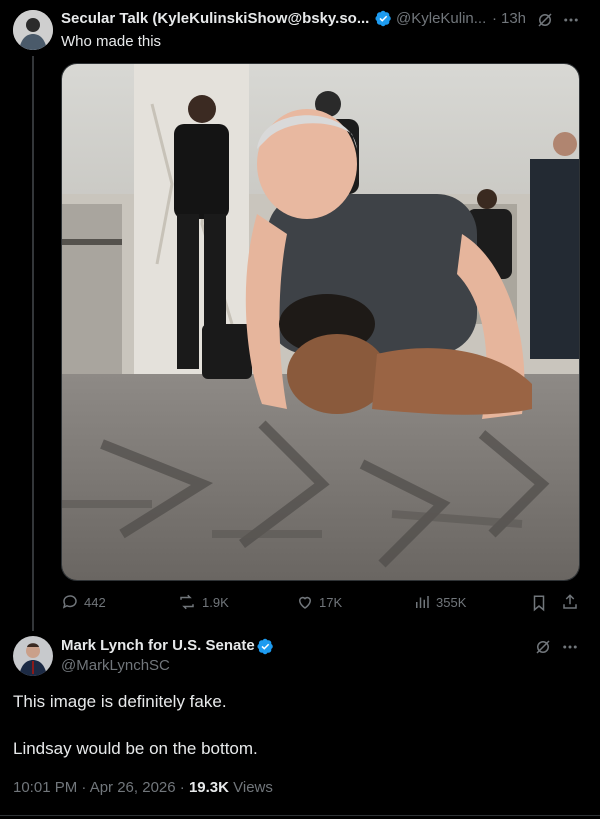  Describe the element at coordinates (253, 787) in the screenshot. I see `views-label: Views` at that location.